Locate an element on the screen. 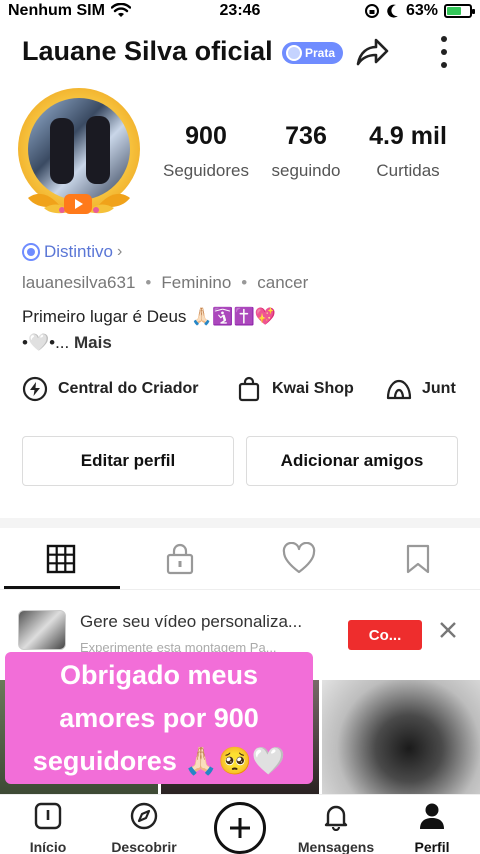  tool-creator-center: Central do Criador is located at coordinates (110, 389).